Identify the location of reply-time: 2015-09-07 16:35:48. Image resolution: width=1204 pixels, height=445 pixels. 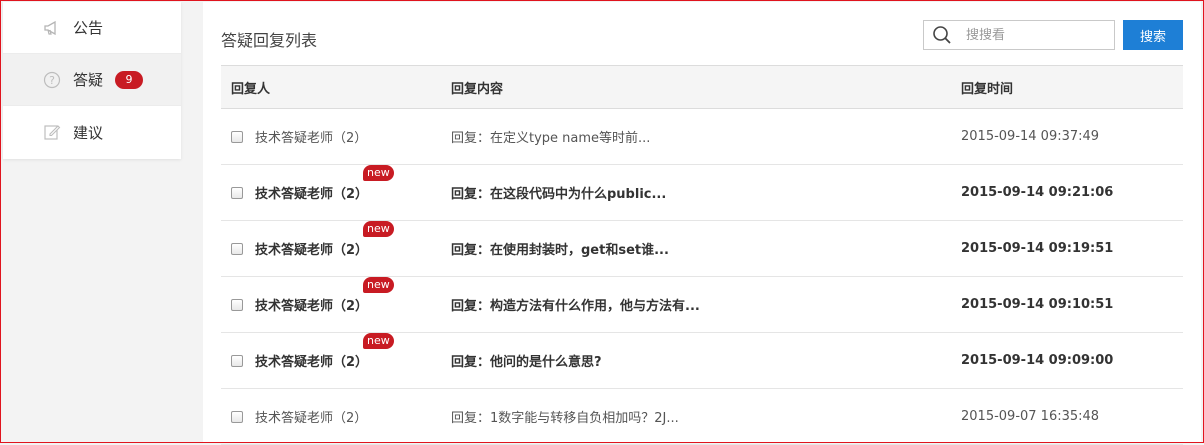
(1030, 416).